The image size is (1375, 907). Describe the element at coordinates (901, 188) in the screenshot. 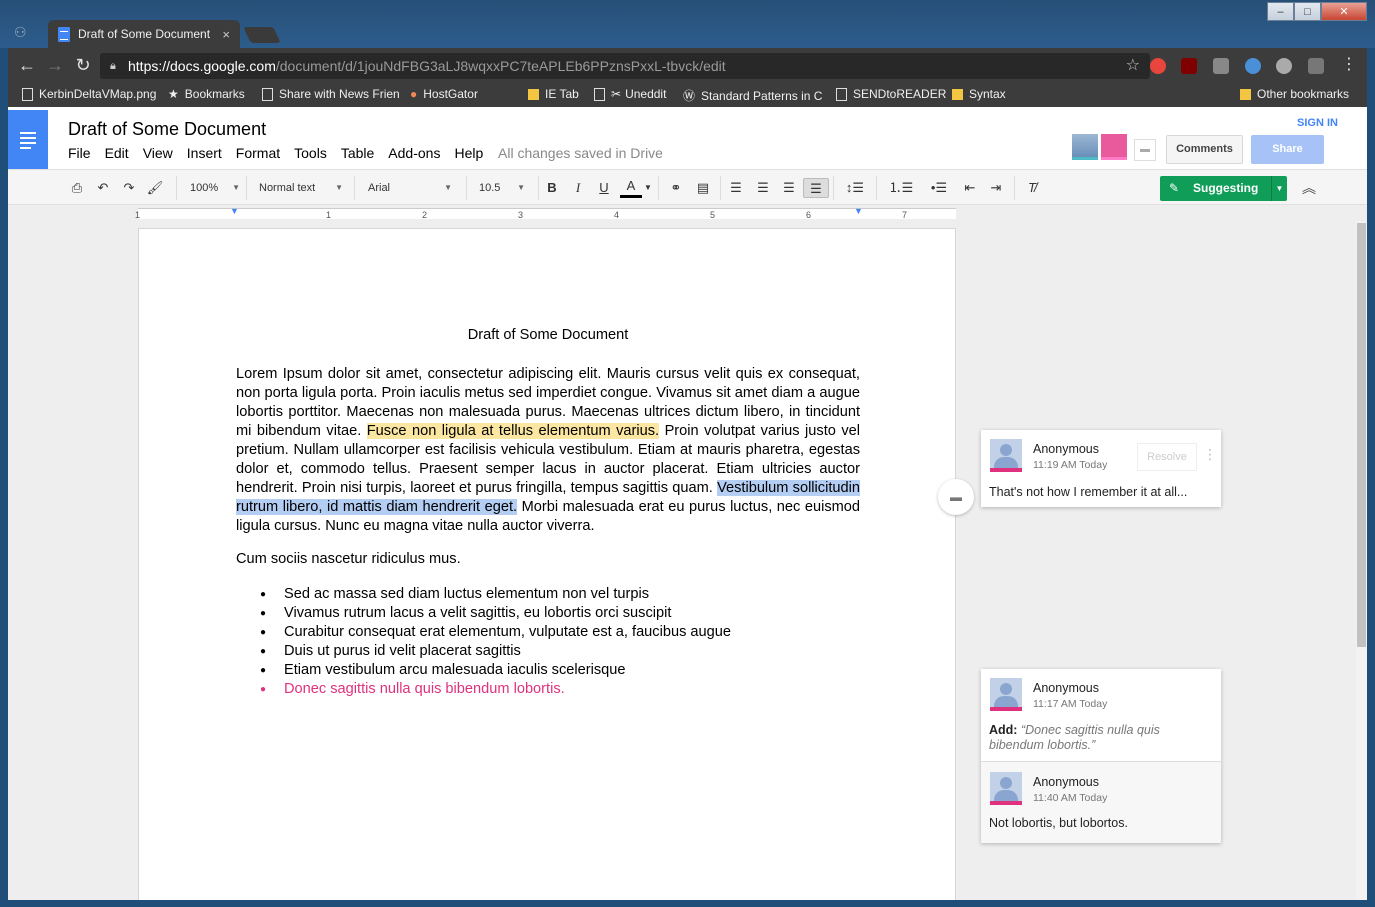

I see `numbered-list-icon: ⒈☰` at that location.